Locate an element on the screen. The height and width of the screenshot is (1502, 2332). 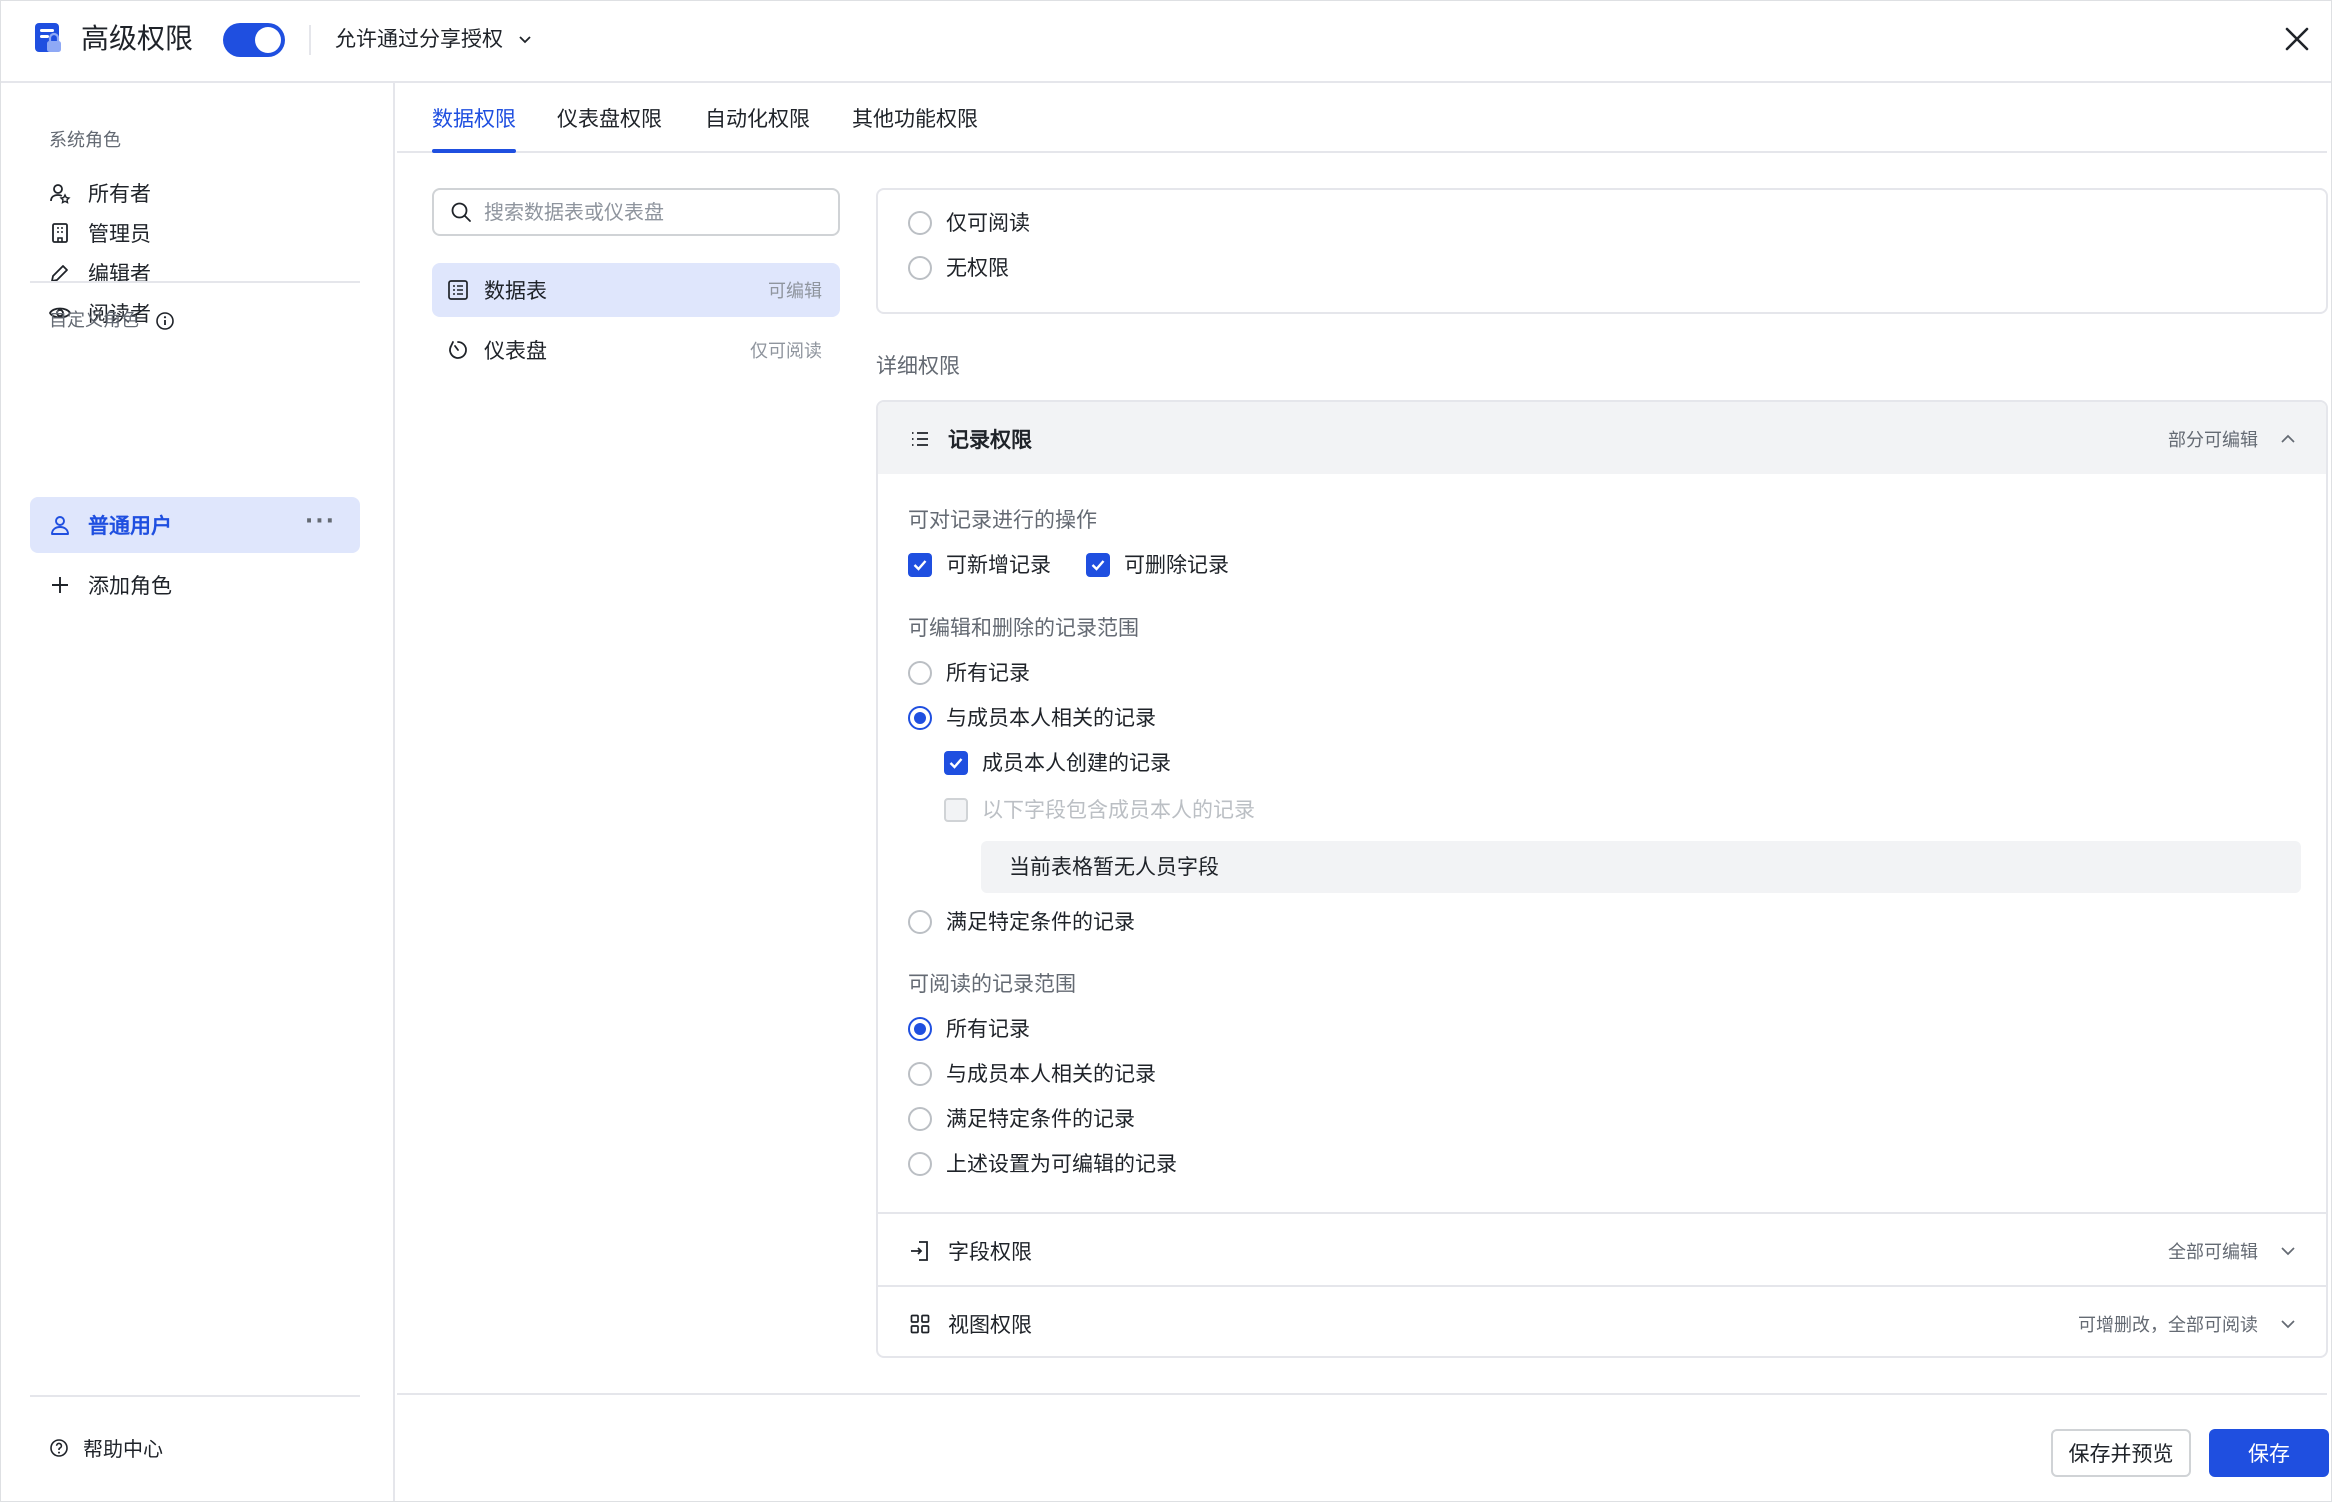
chevron-down-icon is located at coordinates (525, 40).